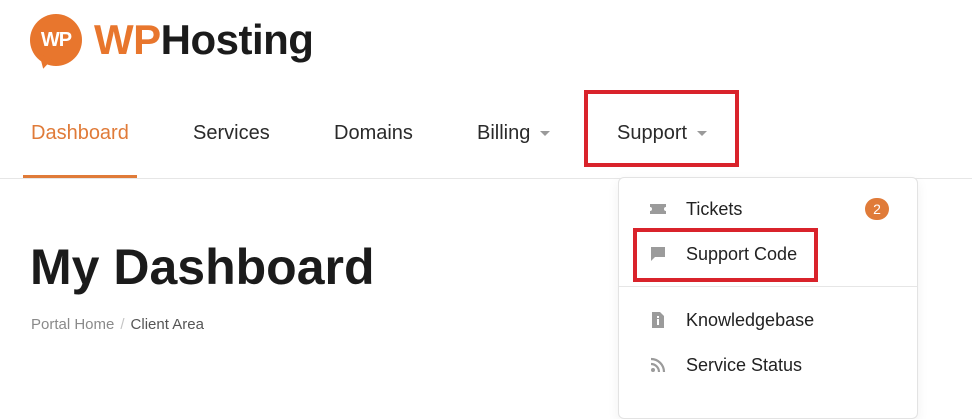  Describe the element at coordinates (744, 364) in the screenshot. I see `dropdown-item-service-status-label: Service Status` at that location.